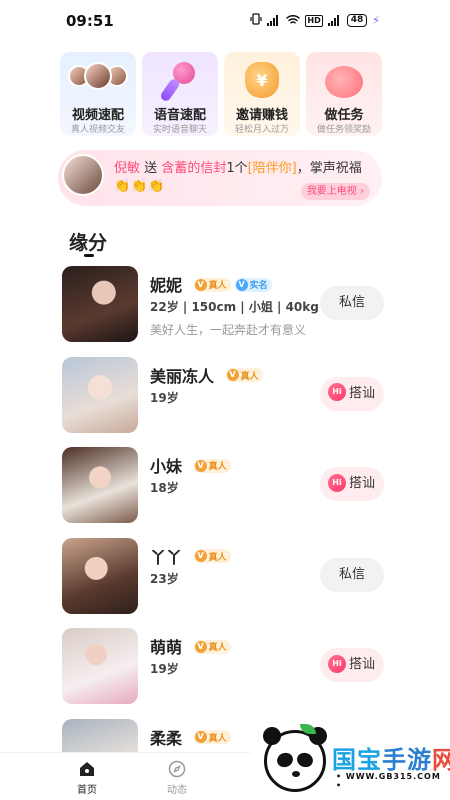  Describe the element at coordinates (97, 130) in the screenshot. I see `feature-subtitle: 真人视频交友` at that location.